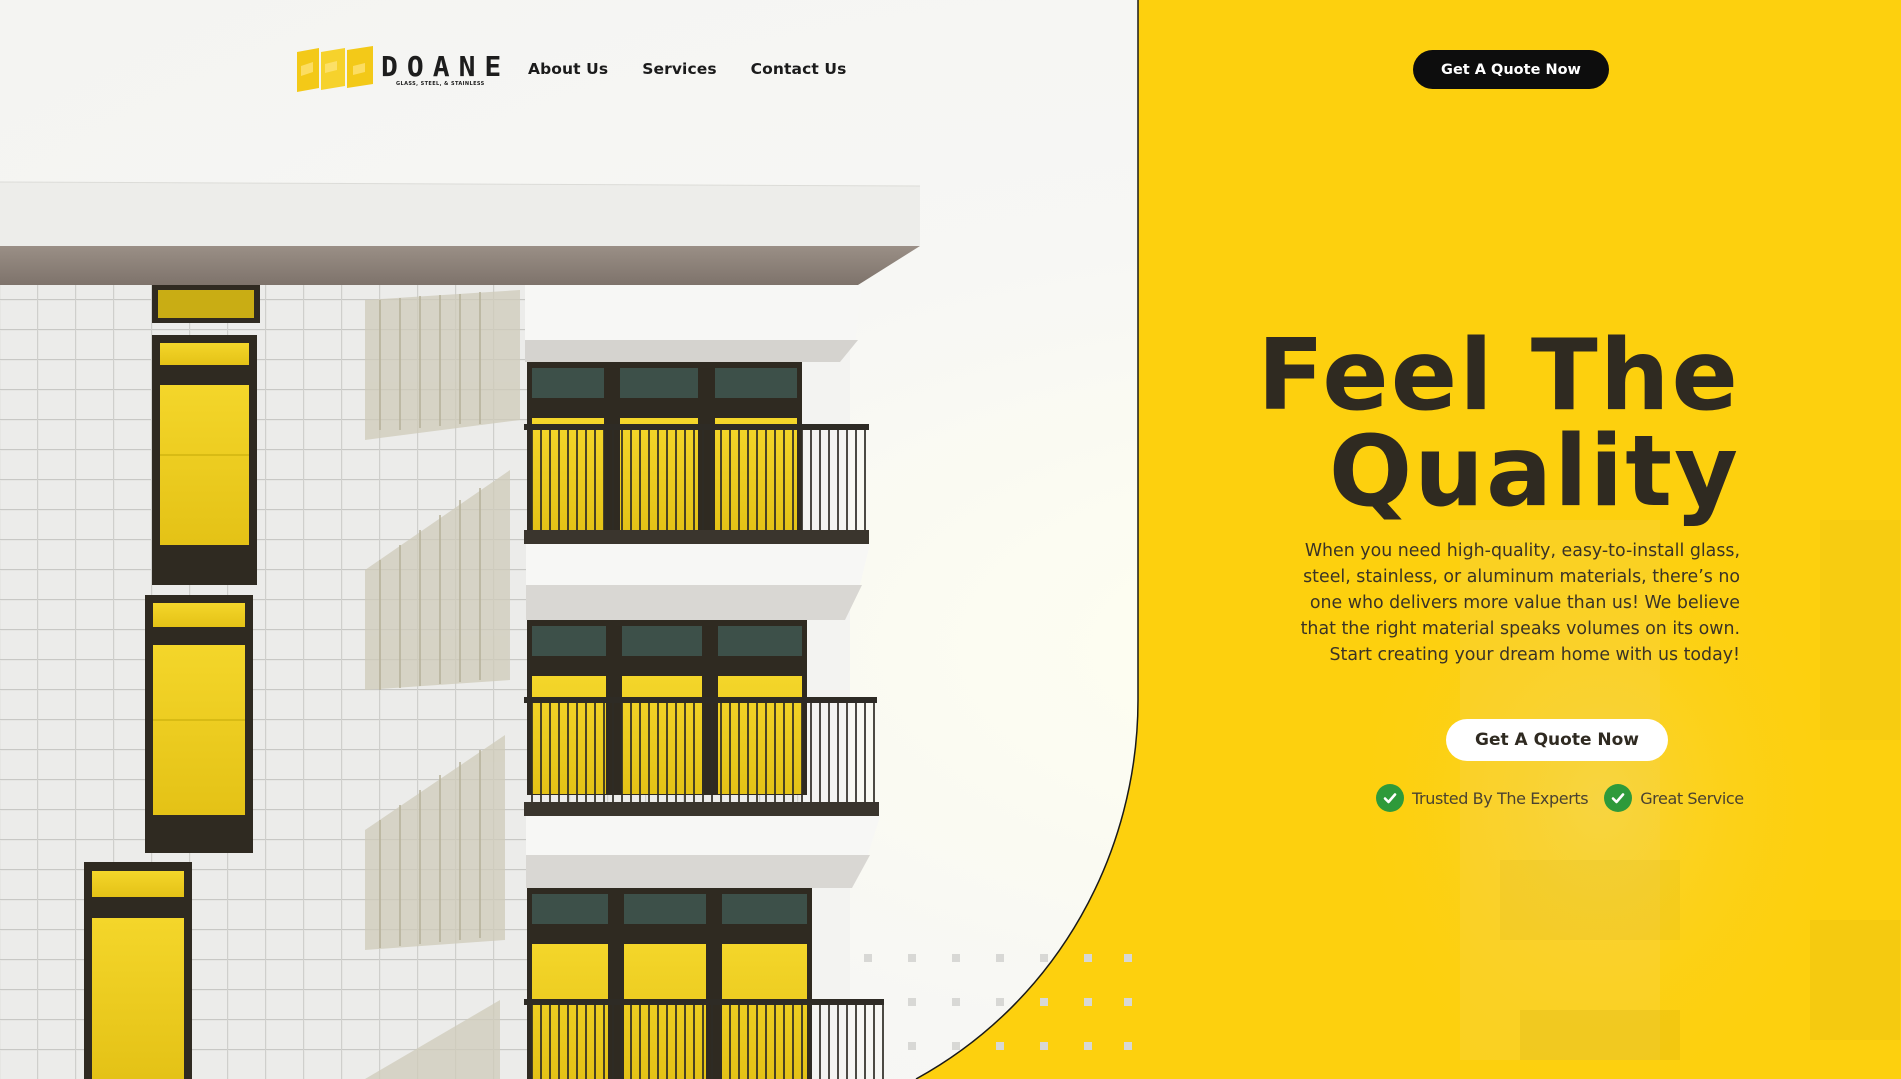  Describe the element at coordinates (998, 1002) in the screenshot. I see `dot-grid-decoration` at that location.